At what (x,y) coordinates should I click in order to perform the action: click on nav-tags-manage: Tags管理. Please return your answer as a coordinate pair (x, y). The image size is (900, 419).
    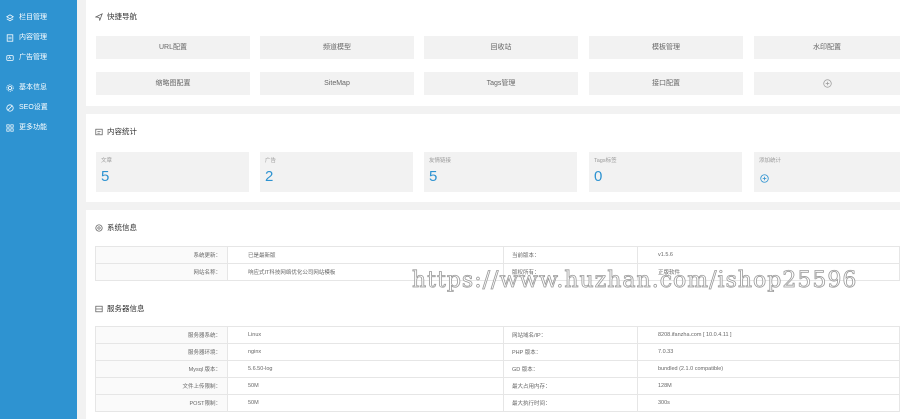
    Looking at the image, I should click on (501, 83).